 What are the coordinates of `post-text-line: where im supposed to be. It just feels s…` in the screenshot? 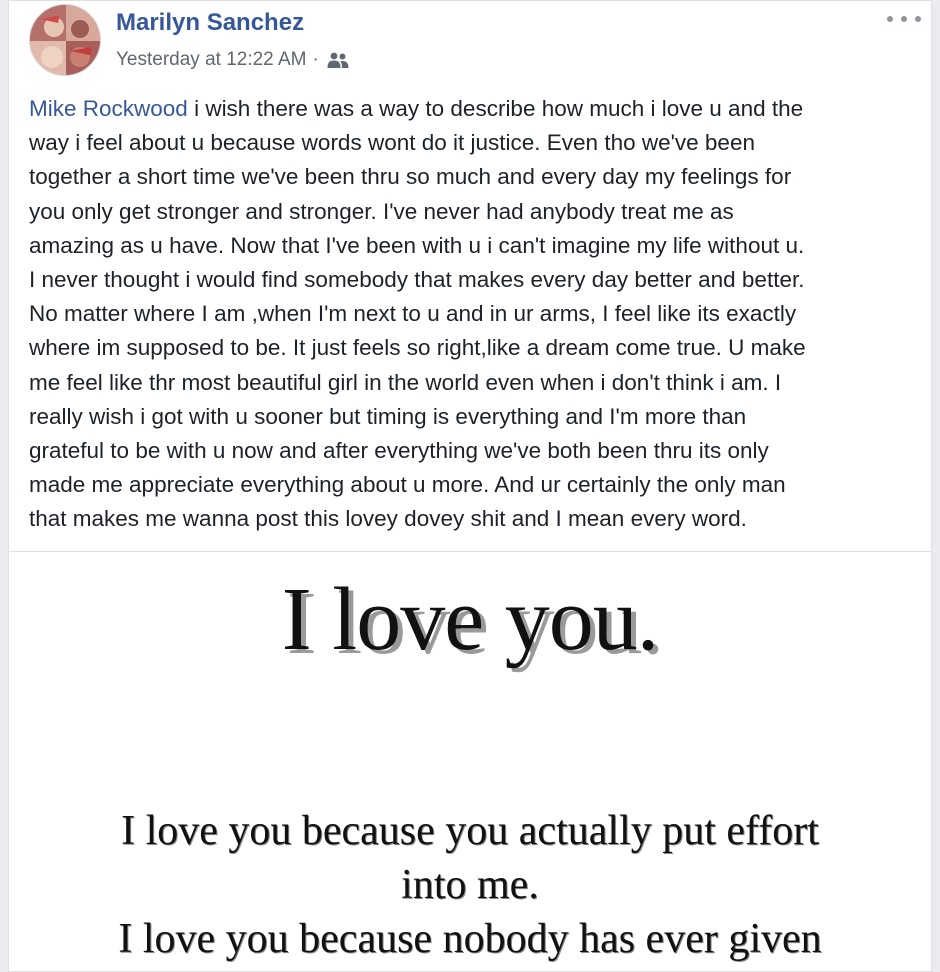 It's located at (417, 348).